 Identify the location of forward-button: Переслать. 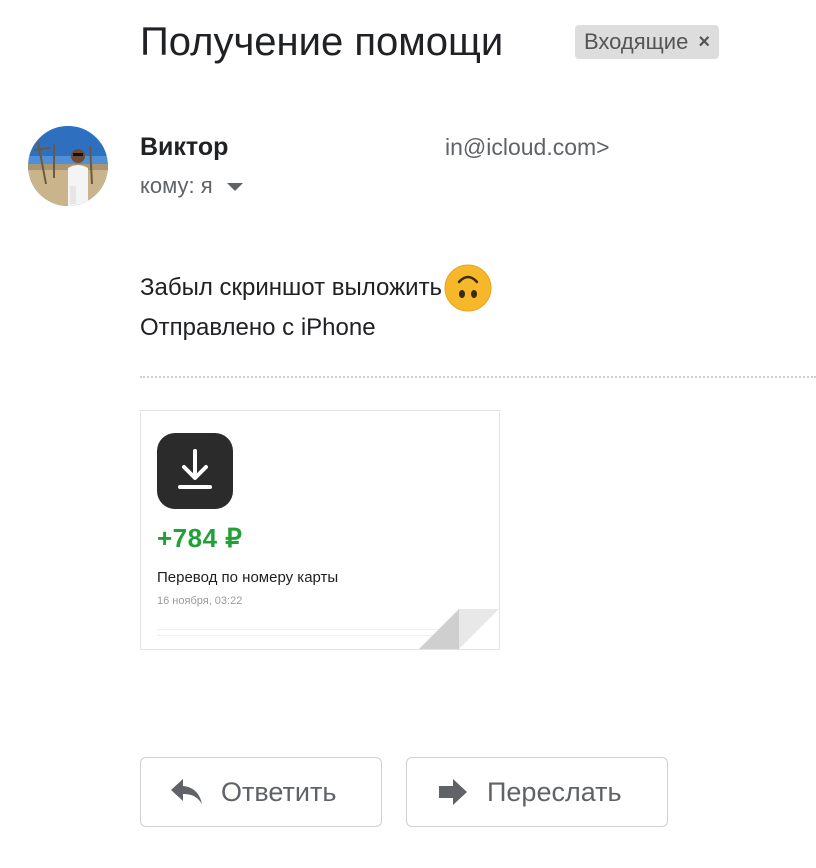
(537, 792).